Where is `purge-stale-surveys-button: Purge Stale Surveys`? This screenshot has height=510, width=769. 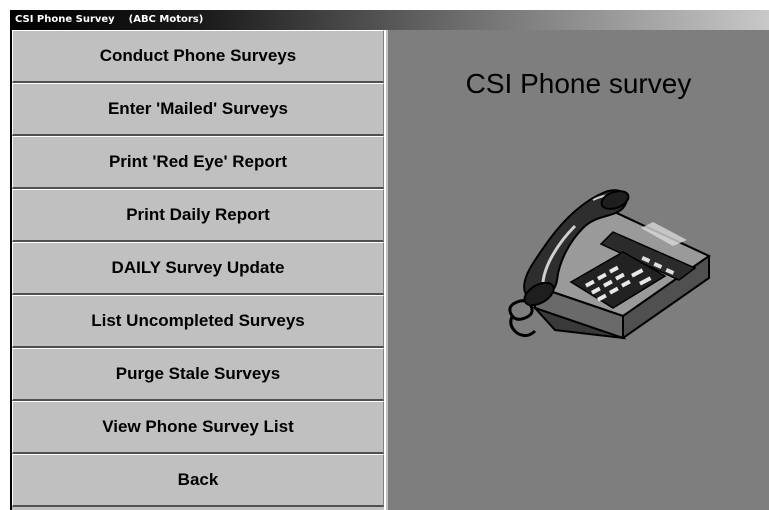
purge-stale-surveys-button: Purge Stale Surveys is located at coordinates (198, 374).